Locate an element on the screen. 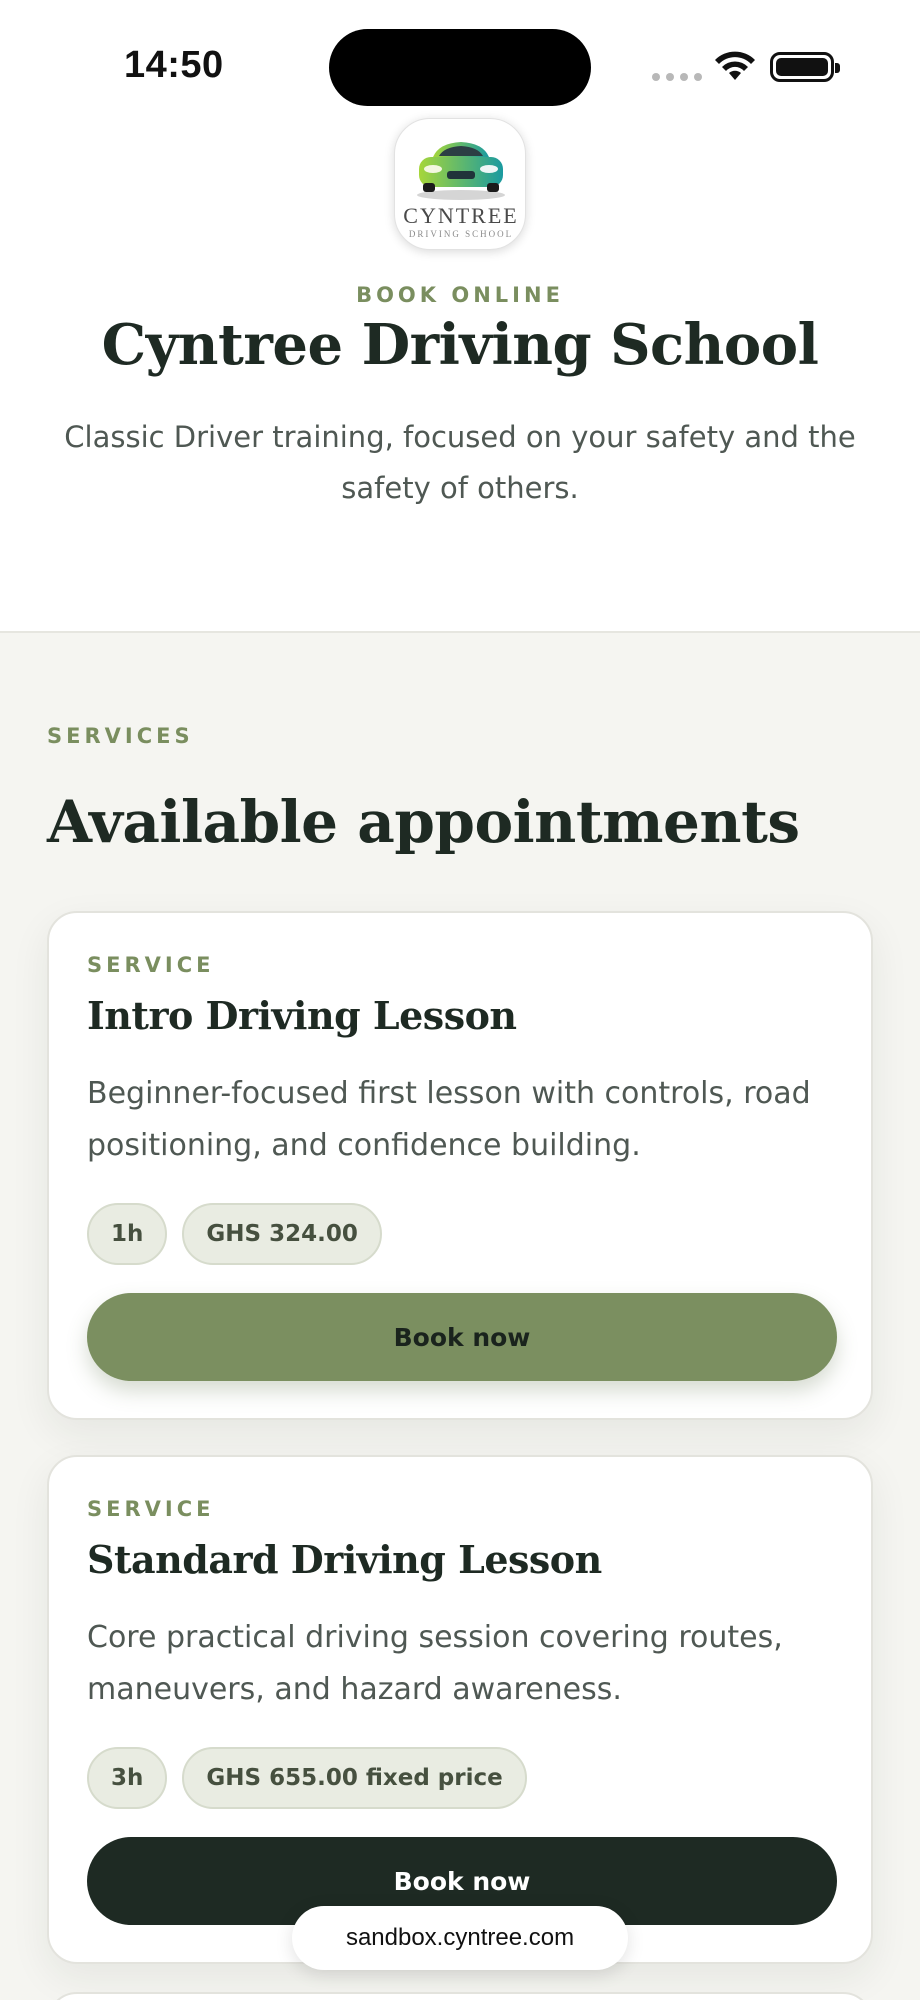 Image resolution: width=920 pixels, height=2000 pixels. services-eyebrow: SERVICES is located at coordinates (120, 736).